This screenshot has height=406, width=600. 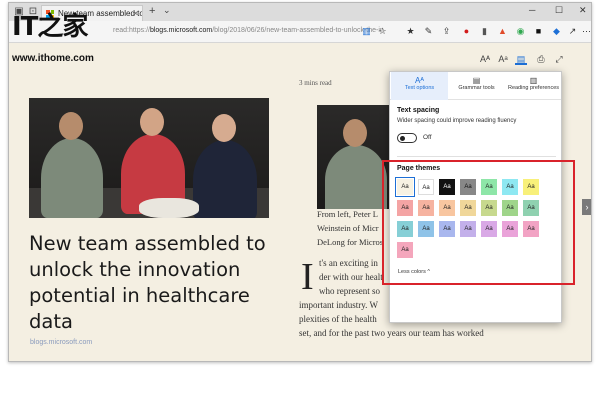 What do you see at coordinates (446, 31) in the screenshot?
I see `share-icon: ⇪` at bounding box center [446, 31].